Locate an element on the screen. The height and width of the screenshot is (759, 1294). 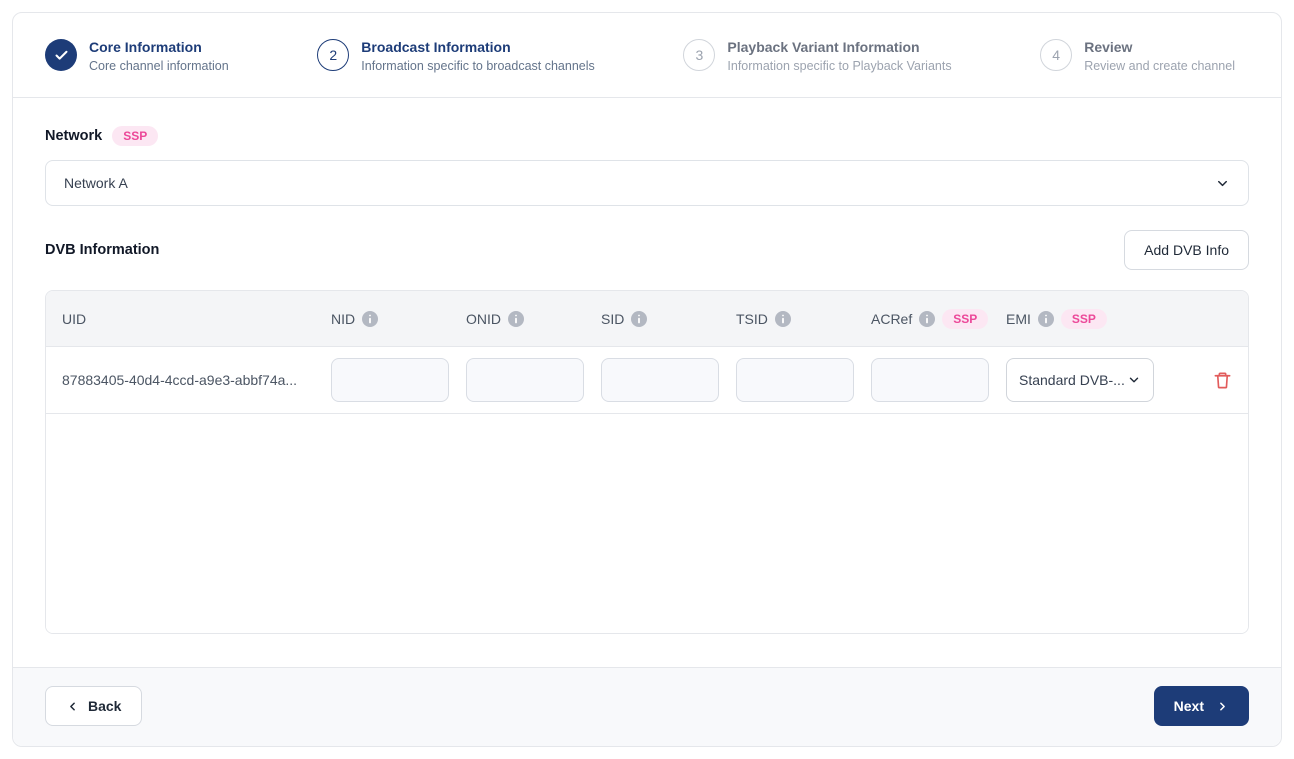
back-button: Back is located at coordinates (94, 706).